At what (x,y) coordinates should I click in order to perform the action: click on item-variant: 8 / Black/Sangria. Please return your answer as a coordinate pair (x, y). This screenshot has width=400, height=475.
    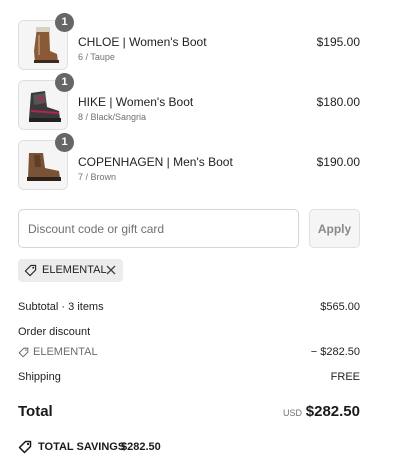
    Looking at the image, I should click on (112, 117).